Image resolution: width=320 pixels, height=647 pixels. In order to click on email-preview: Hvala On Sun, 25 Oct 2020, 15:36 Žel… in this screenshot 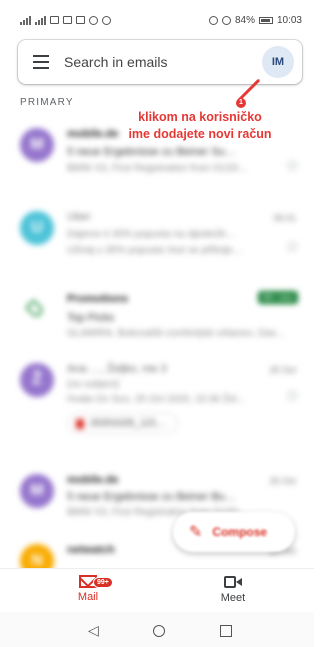, I will do `click(157, 399)`.